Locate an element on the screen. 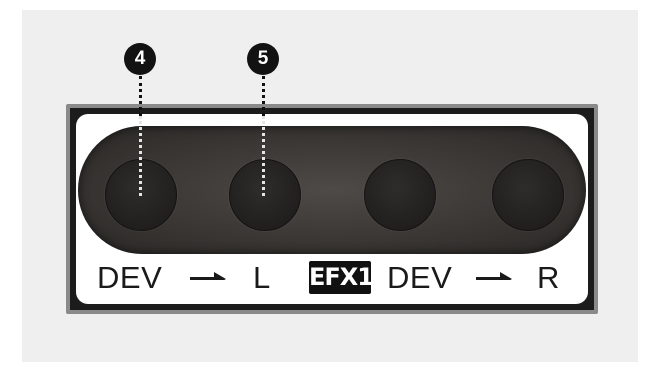  efx1-badge: EFX1 is located at coordinates (341, 277).